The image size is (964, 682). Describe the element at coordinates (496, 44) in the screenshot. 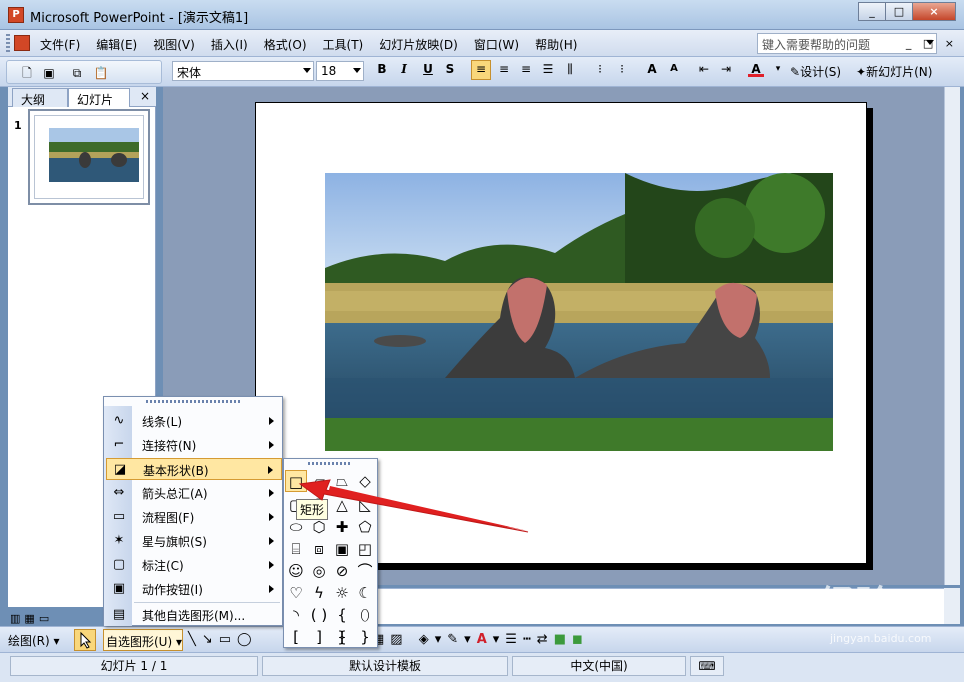

I see `menu-window: 窗口(W)` at that location.